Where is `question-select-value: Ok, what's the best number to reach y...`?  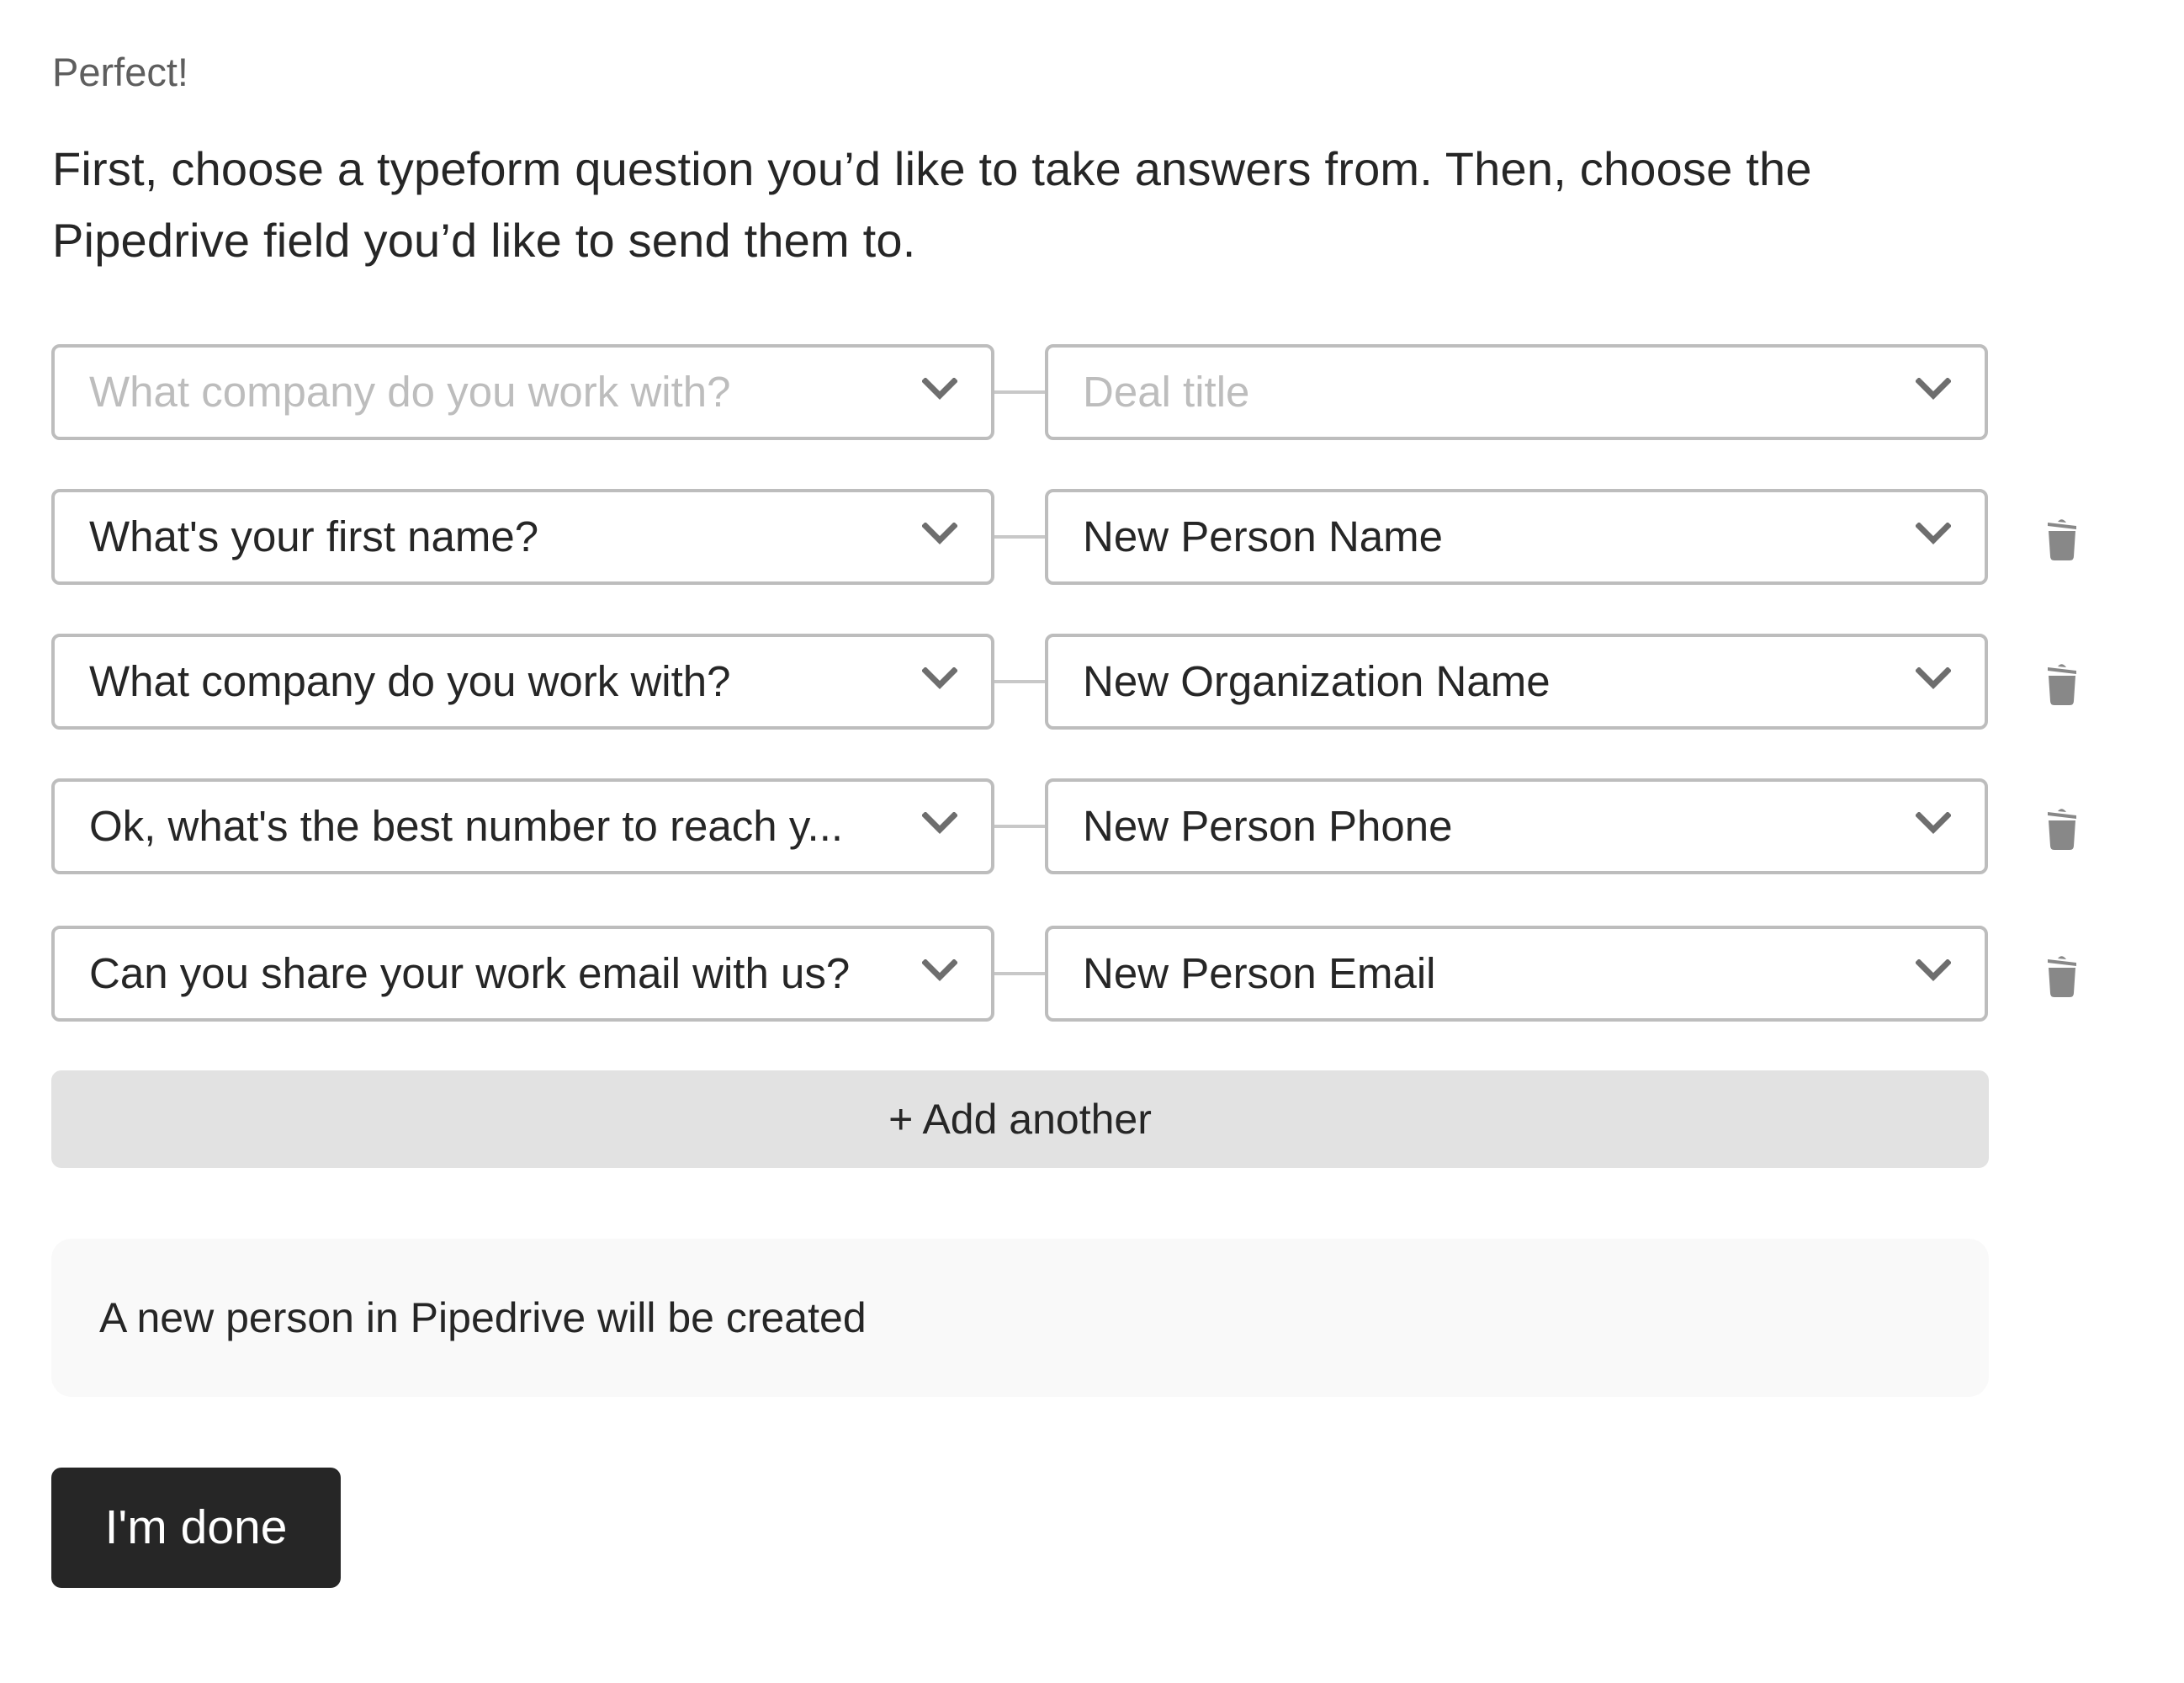 question-select-value: Ok, what's the best number to reach y... is located at coordinates (466, 826).